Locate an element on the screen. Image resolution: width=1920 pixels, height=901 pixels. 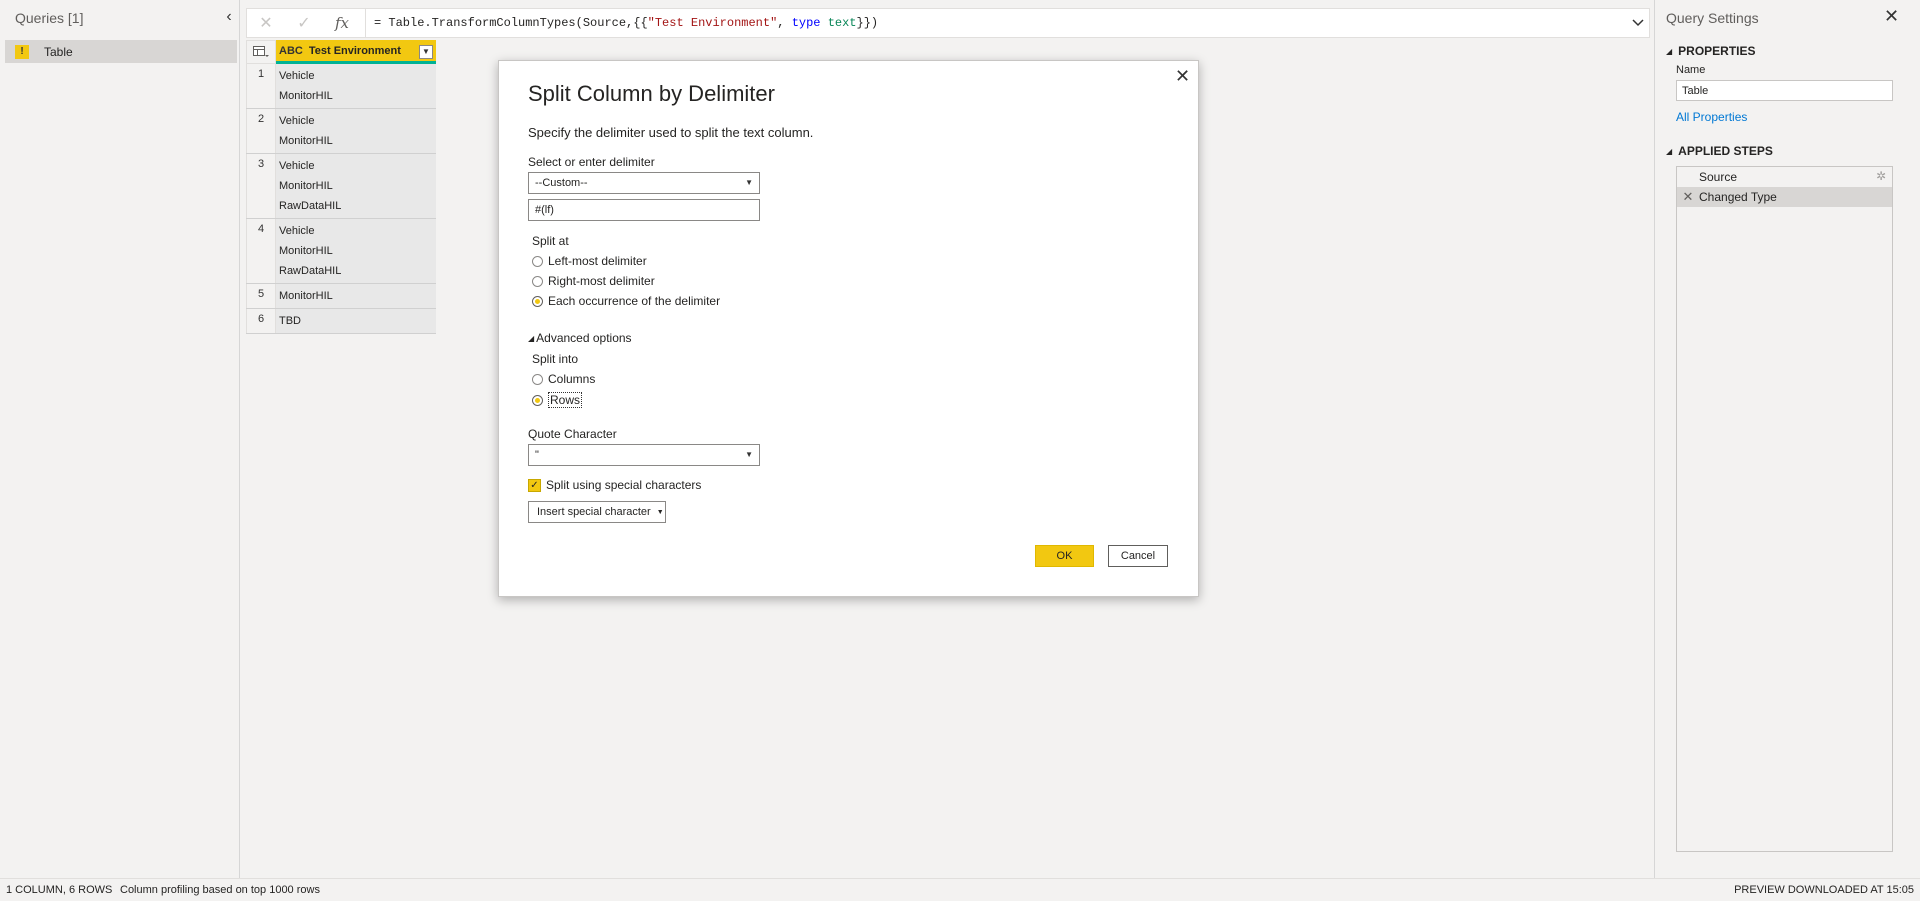
delimiter-select: --Custom-- ▼ is located at coordinates (644, 183).